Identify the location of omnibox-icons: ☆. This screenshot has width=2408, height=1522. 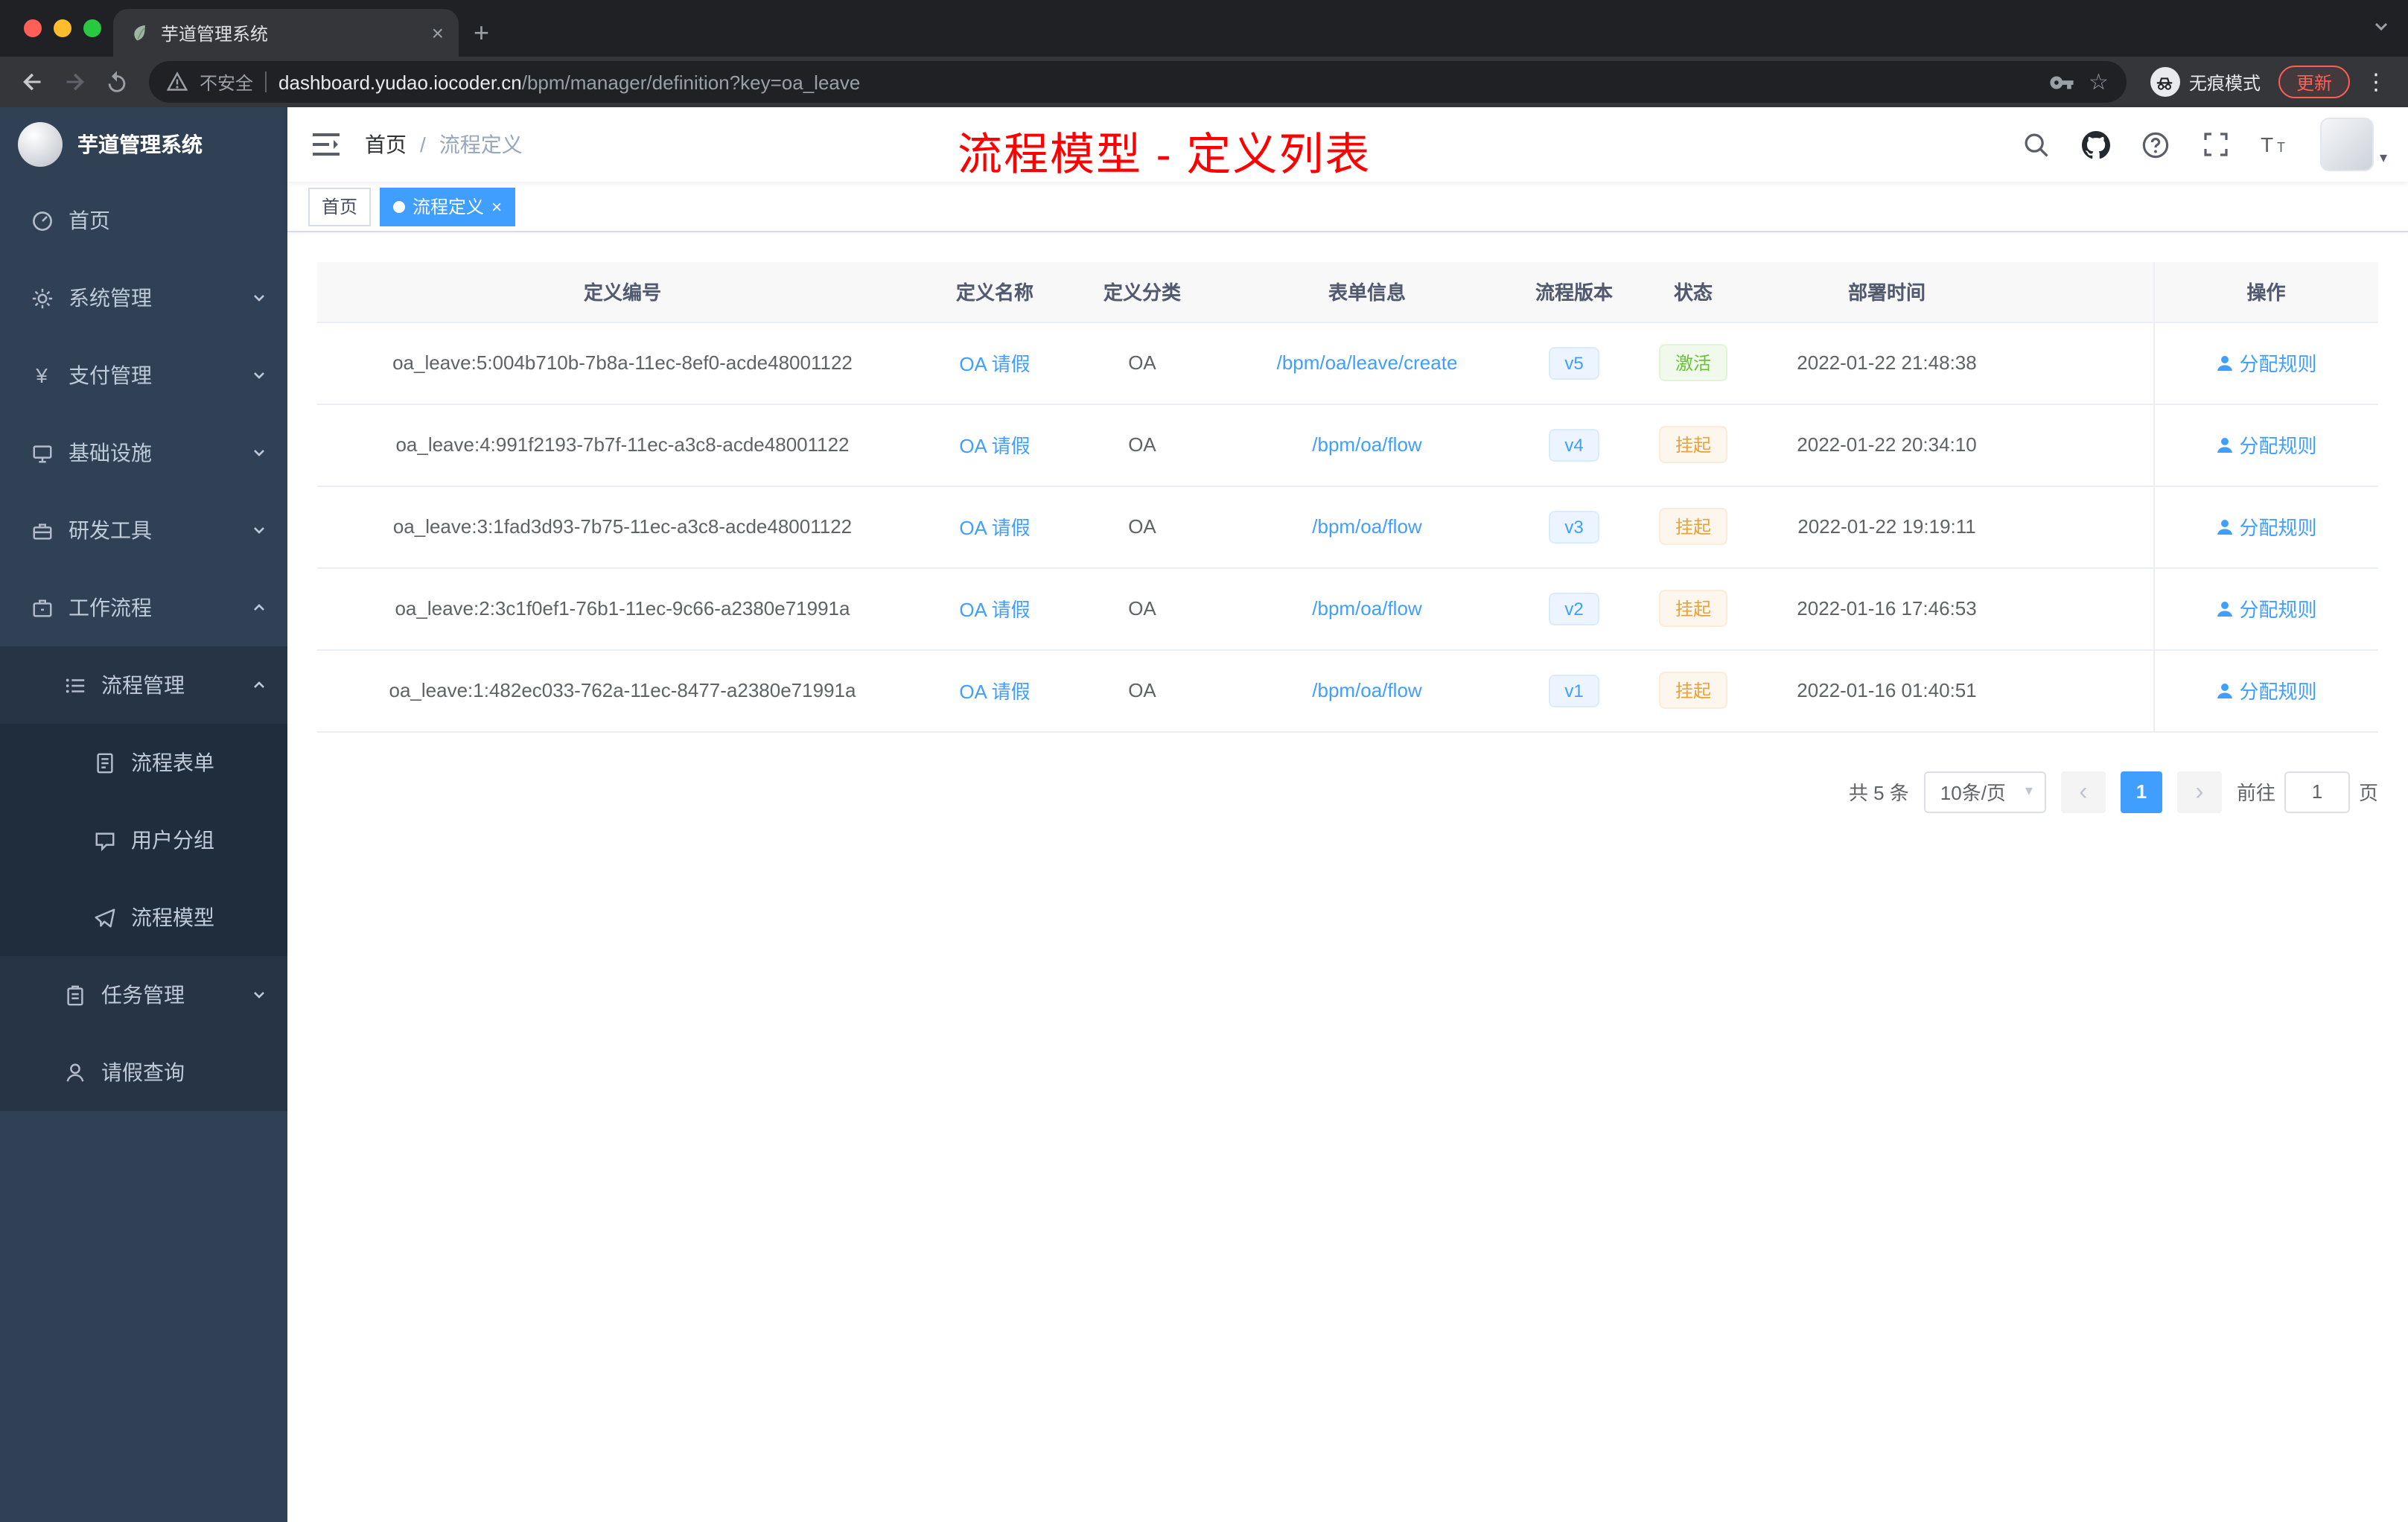
(2078, 82).